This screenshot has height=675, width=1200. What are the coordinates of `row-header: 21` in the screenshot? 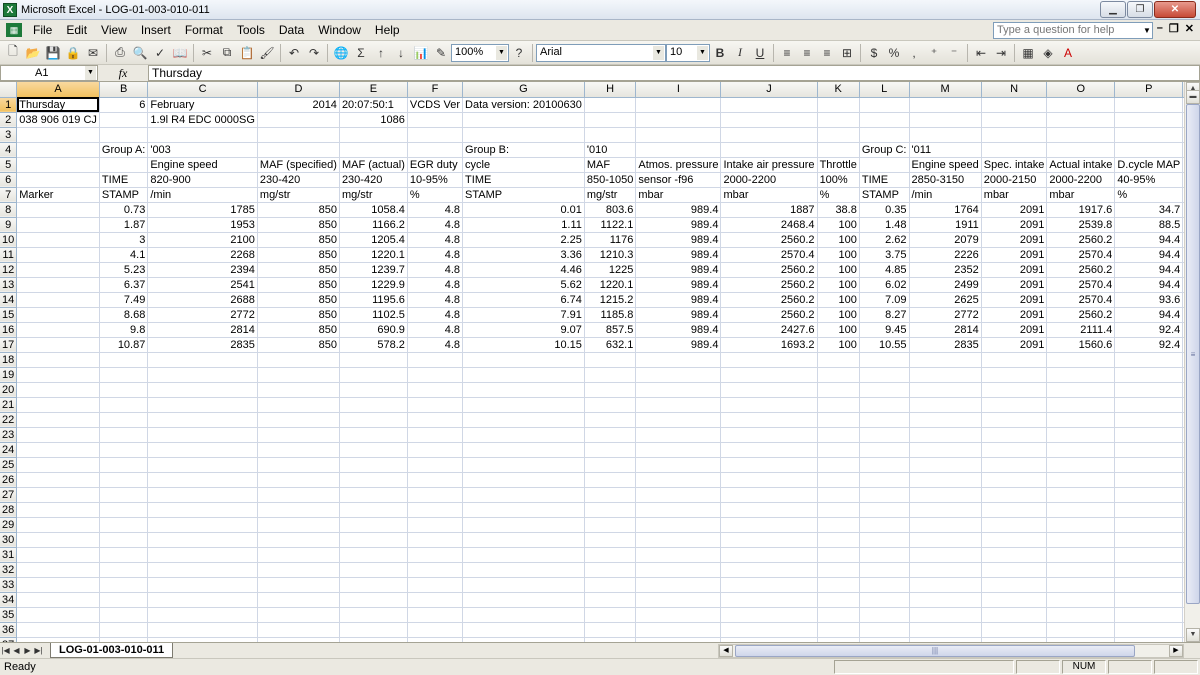 It's located at (9, 405).